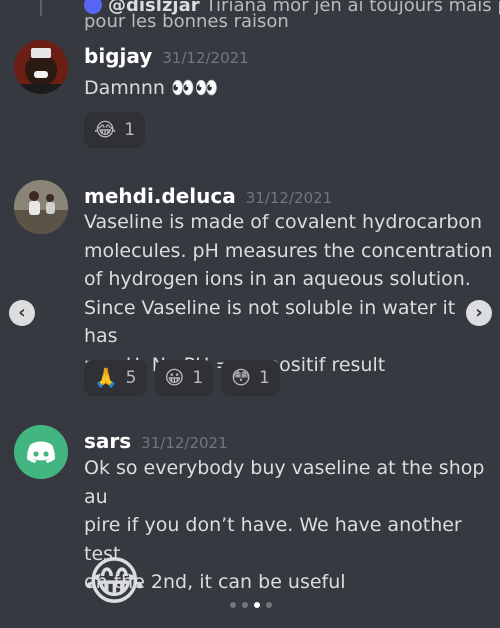  I want to click on reaction-flushed: 😳 1, so click(250, 378).